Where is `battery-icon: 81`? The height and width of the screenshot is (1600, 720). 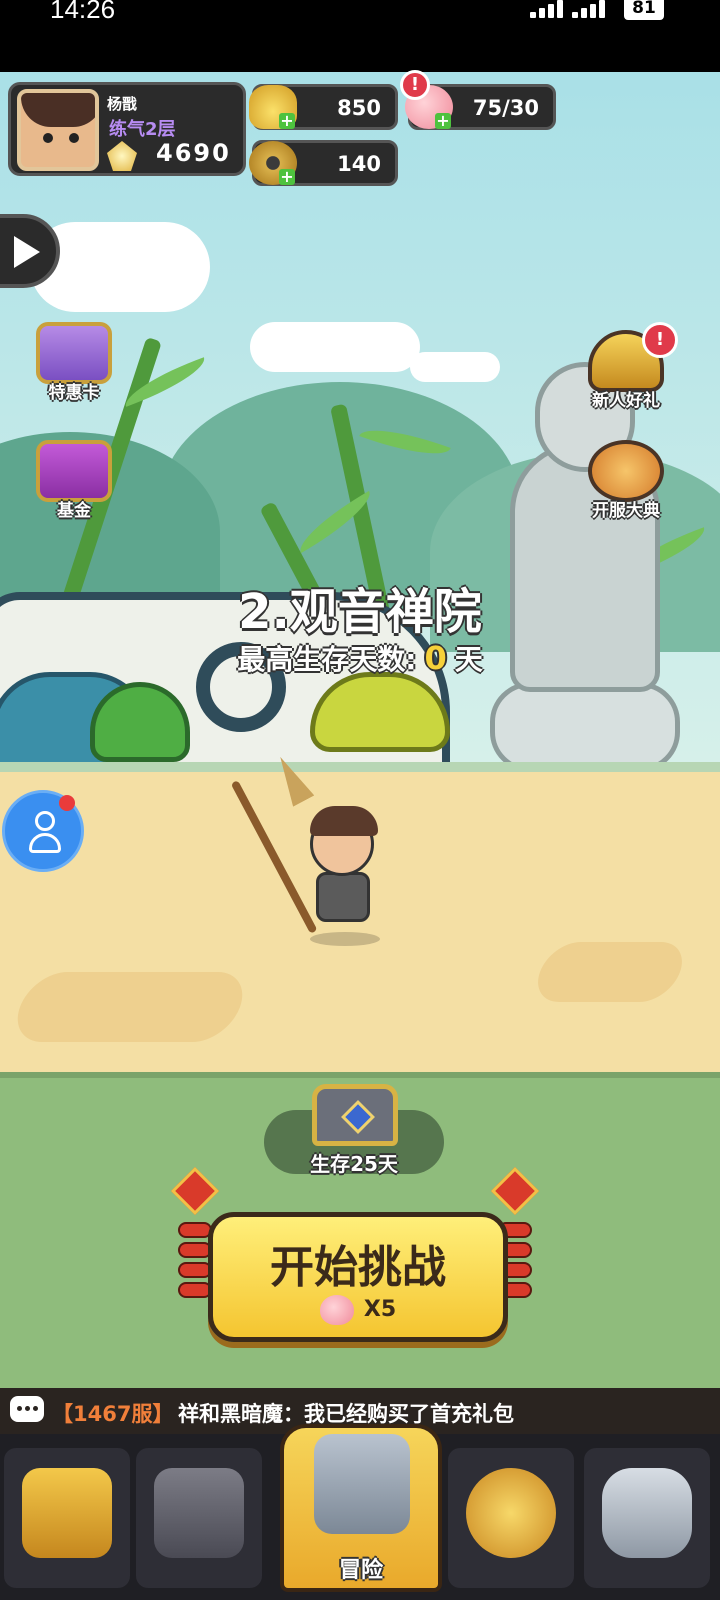 battery-icon: 81 is located at coordinates (644, 10).